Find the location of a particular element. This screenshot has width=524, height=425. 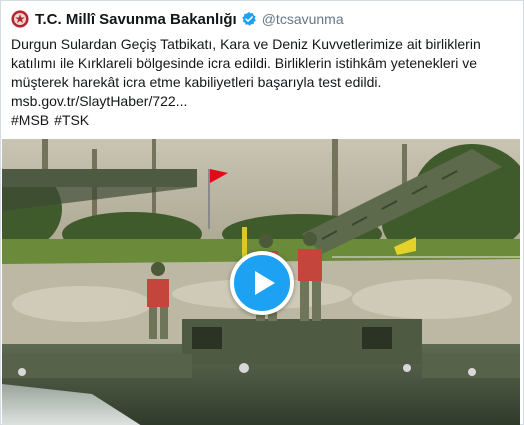

hashtag-msb: #MSB is located at coordinates (30, 120).